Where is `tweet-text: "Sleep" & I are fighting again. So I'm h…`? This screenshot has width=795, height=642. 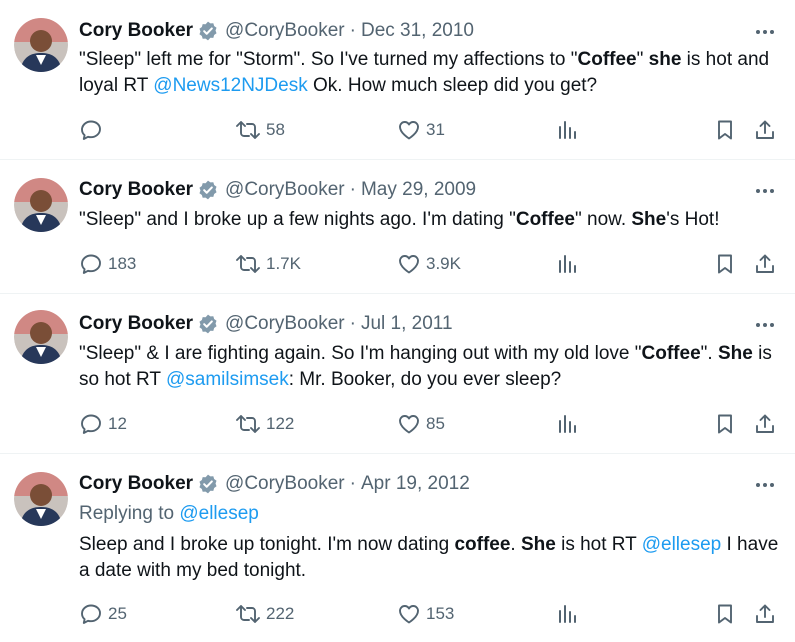 tweet-text: "Sleep" & I are fighting again. So I'm h… is located at coordinates (431, 367).